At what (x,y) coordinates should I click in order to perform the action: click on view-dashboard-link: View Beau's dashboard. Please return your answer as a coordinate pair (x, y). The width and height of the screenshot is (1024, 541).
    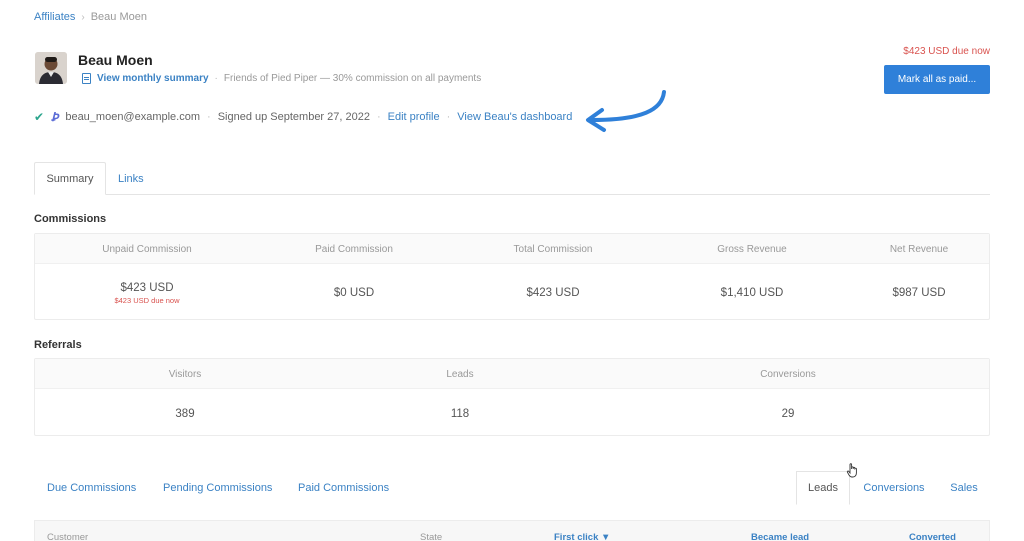
    Looking at the image, I should click on (514, 117).